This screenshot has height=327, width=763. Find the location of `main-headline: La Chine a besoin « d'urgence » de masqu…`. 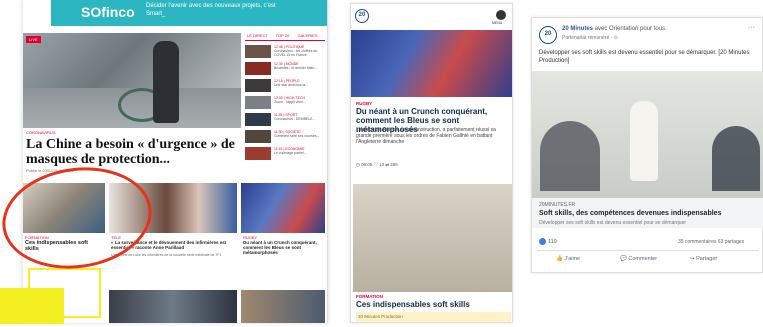

main-headline: La Chine a besoin « d'urgence » de masqu… is located at coordinates (133, 152).